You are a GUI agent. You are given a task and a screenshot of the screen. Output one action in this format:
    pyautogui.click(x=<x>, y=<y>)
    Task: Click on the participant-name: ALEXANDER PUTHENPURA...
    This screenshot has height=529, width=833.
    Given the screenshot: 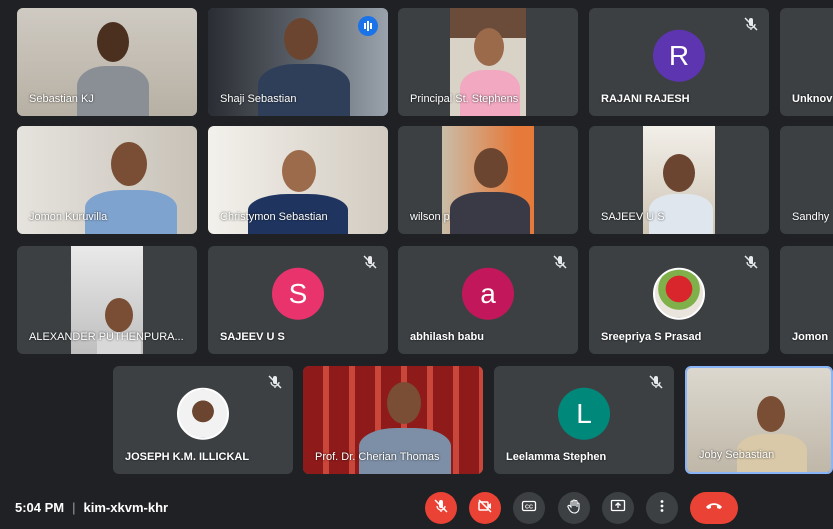 What is the action you would take?
    pyautogui.click(x=106, y=337)
    